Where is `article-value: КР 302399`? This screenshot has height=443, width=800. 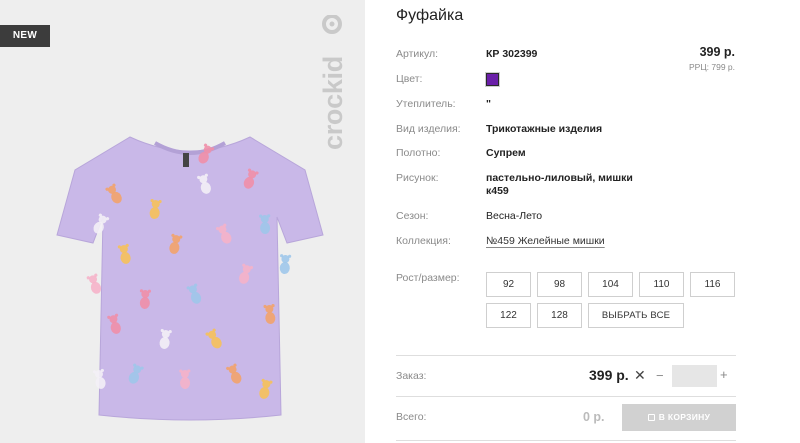
article-value: КР 302399 is located at coordinates (512, 54).